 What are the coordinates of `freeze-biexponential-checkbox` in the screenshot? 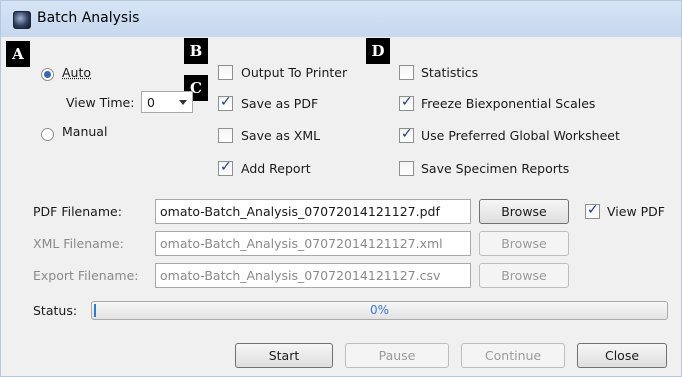 It's located at (406, 102).